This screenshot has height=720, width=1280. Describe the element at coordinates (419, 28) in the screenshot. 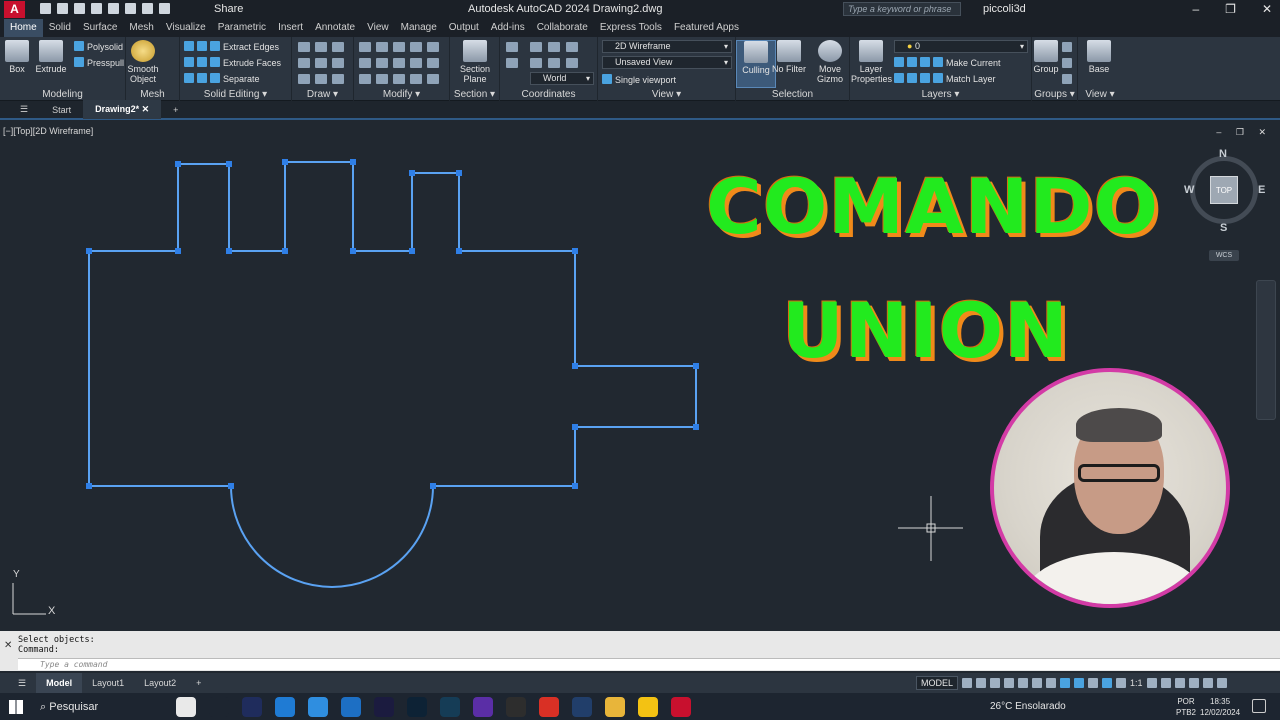

I see `ribbon-tab-manage: Manage` at that location.